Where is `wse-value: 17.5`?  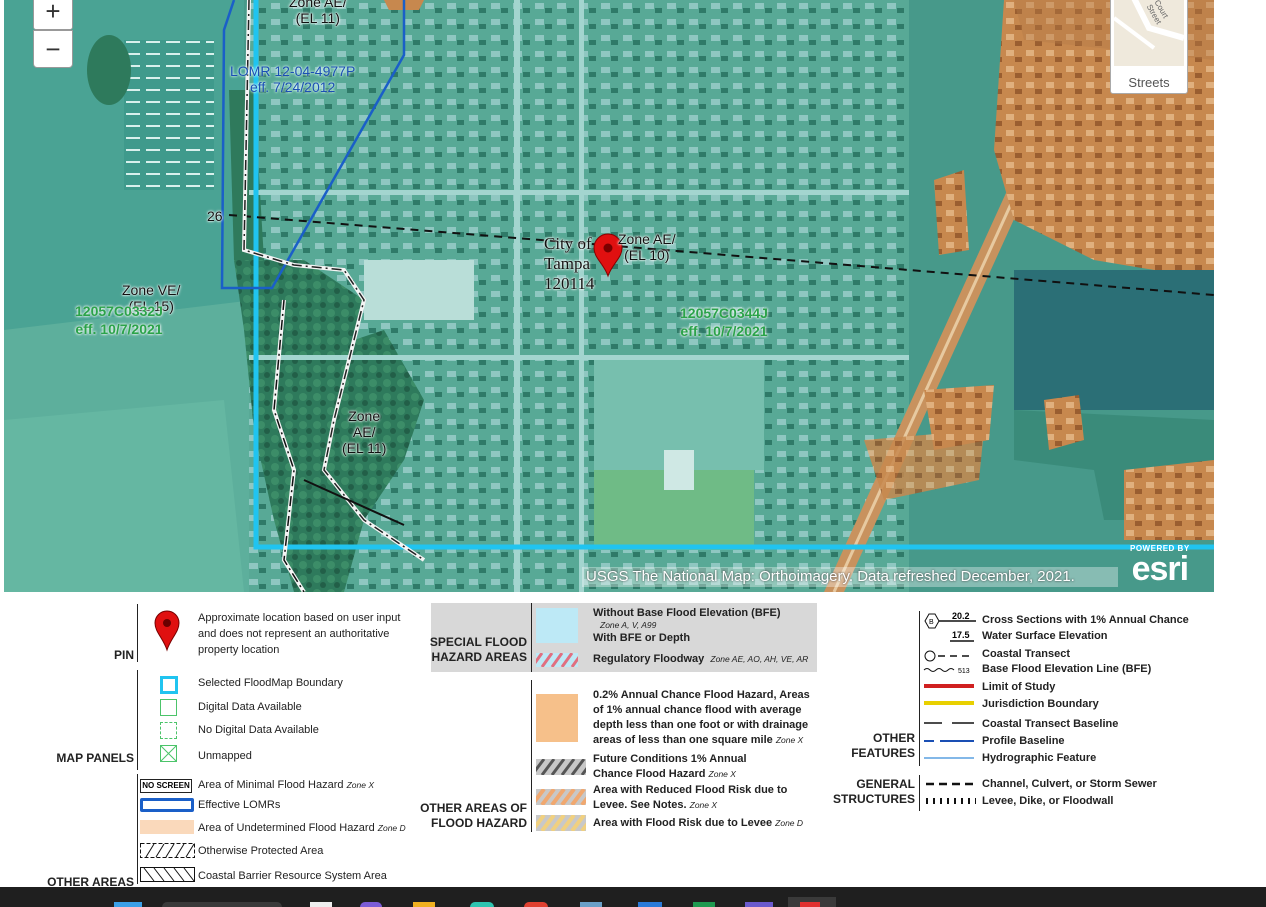 wse-value: 17.5 is located at coordinates (961, 635).